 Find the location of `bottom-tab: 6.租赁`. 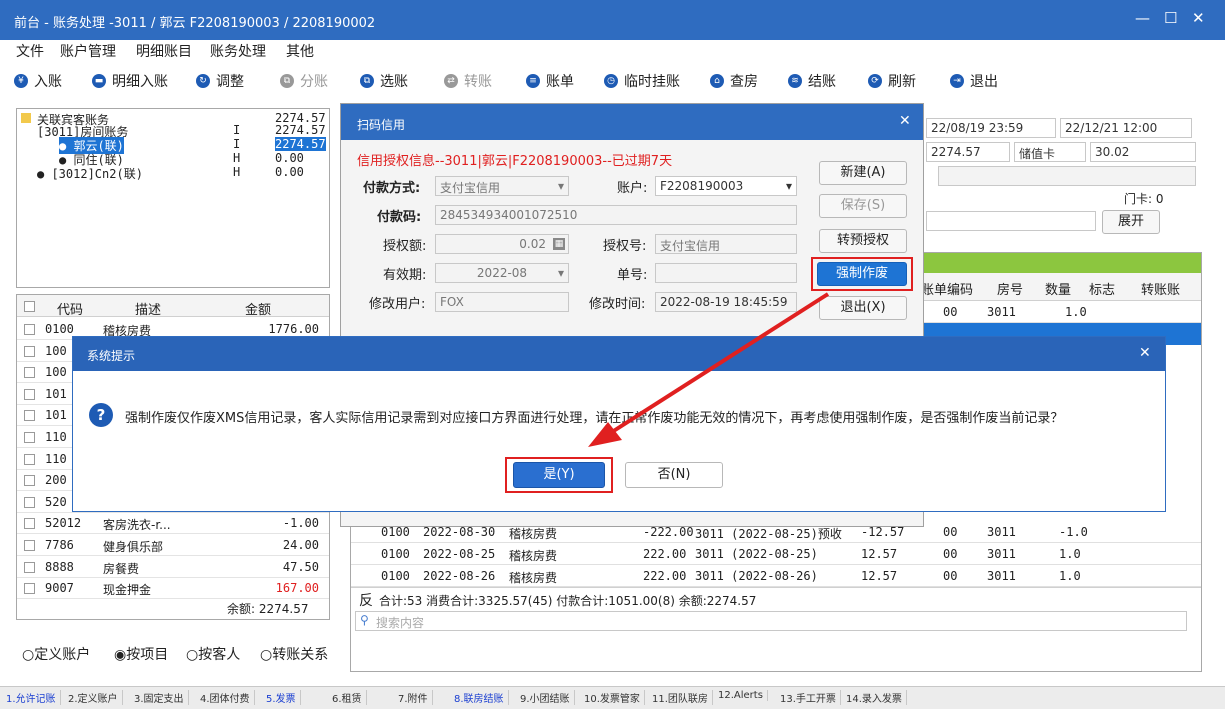

bottom-tab: 6.租赁 is located at coordinates (349, 697).